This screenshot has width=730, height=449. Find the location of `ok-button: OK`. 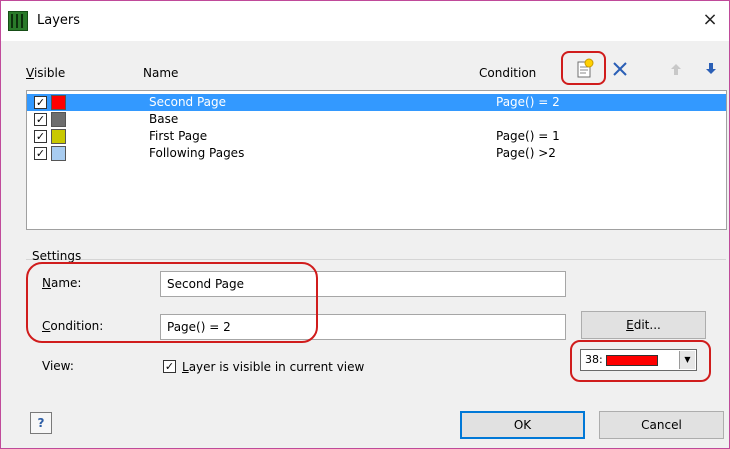

ok-button: OK is located at coordinates (522, 425).